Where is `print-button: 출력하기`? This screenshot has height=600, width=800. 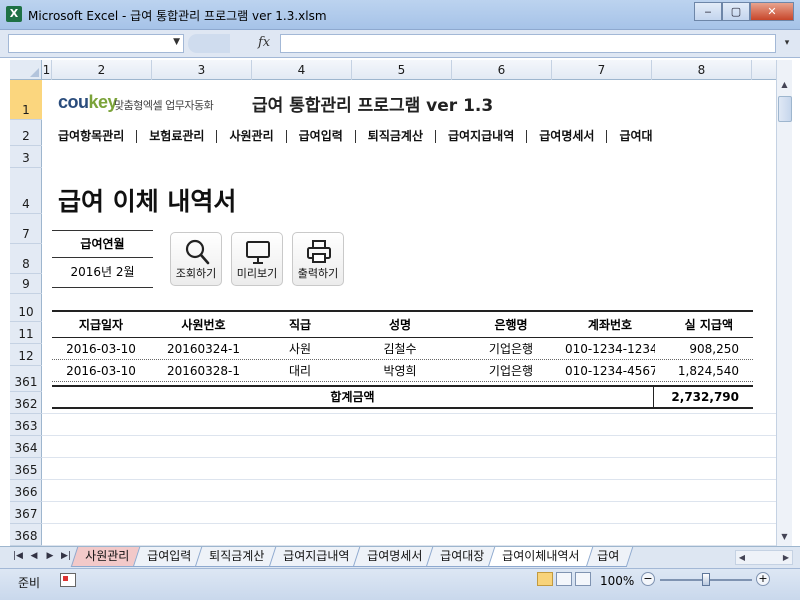
print-button: 출력하기 is located at coordinates (318, 259).